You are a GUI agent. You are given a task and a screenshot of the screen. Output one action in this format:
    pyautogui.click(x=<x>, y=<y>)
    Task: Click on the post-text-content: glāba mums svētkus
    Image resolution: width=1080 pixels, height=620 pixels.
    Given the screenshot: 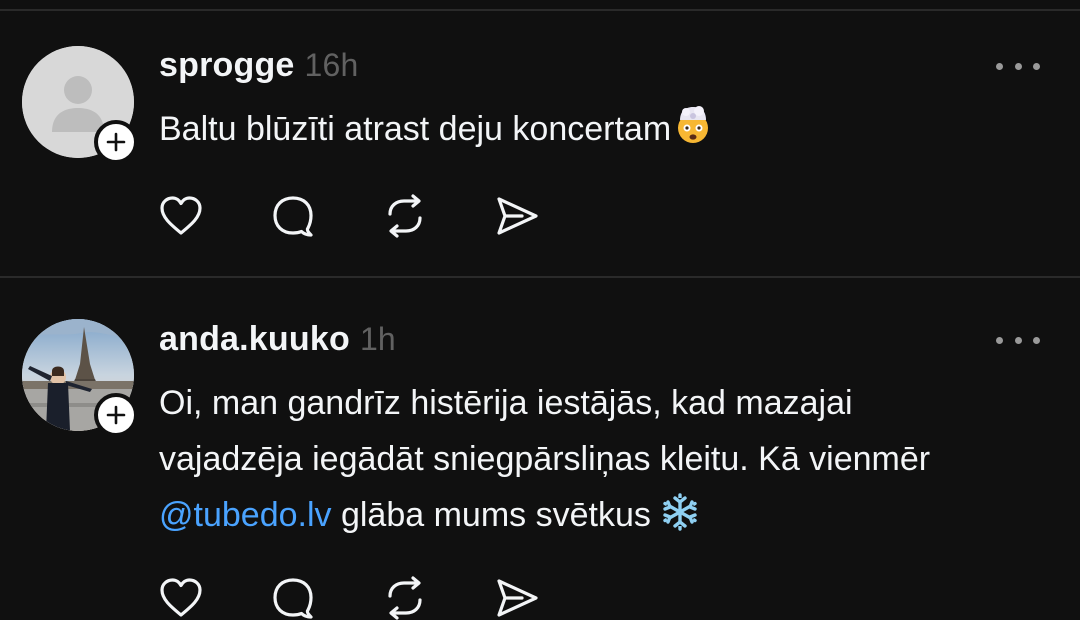 What is the action you would take?
    pyautogui.click(x=491, y=515)
    